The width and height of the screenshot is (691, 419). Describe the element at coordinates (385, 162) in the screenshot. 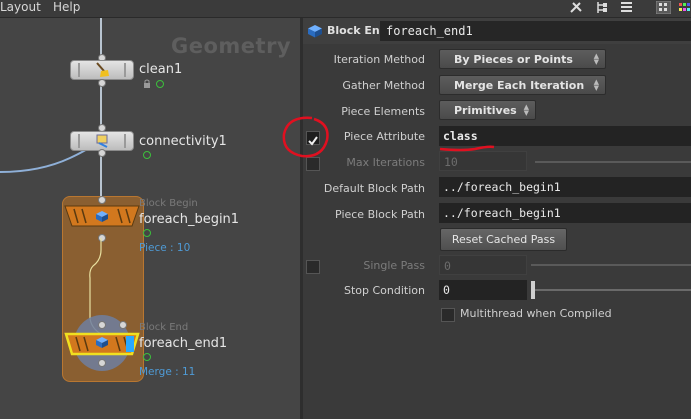

I see `max-iterations-label: Max Iterations` at that location.